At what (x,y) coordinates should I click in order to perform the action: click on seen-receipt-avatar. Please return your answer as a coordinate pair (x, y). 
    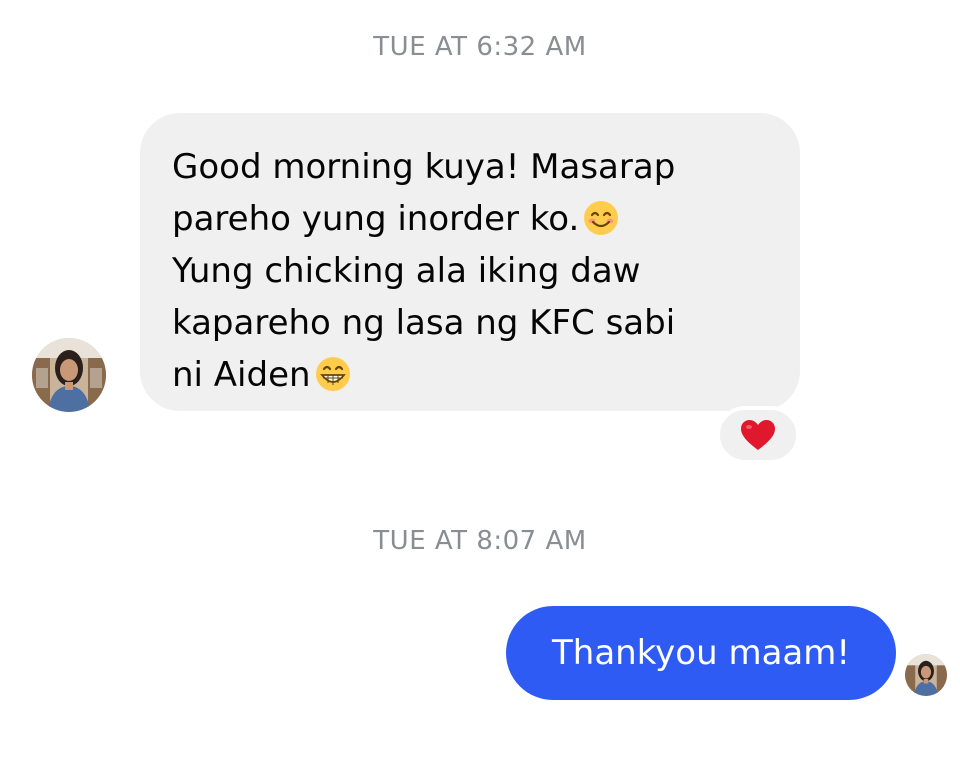
    Looking at the image, I should click on (926, 675).